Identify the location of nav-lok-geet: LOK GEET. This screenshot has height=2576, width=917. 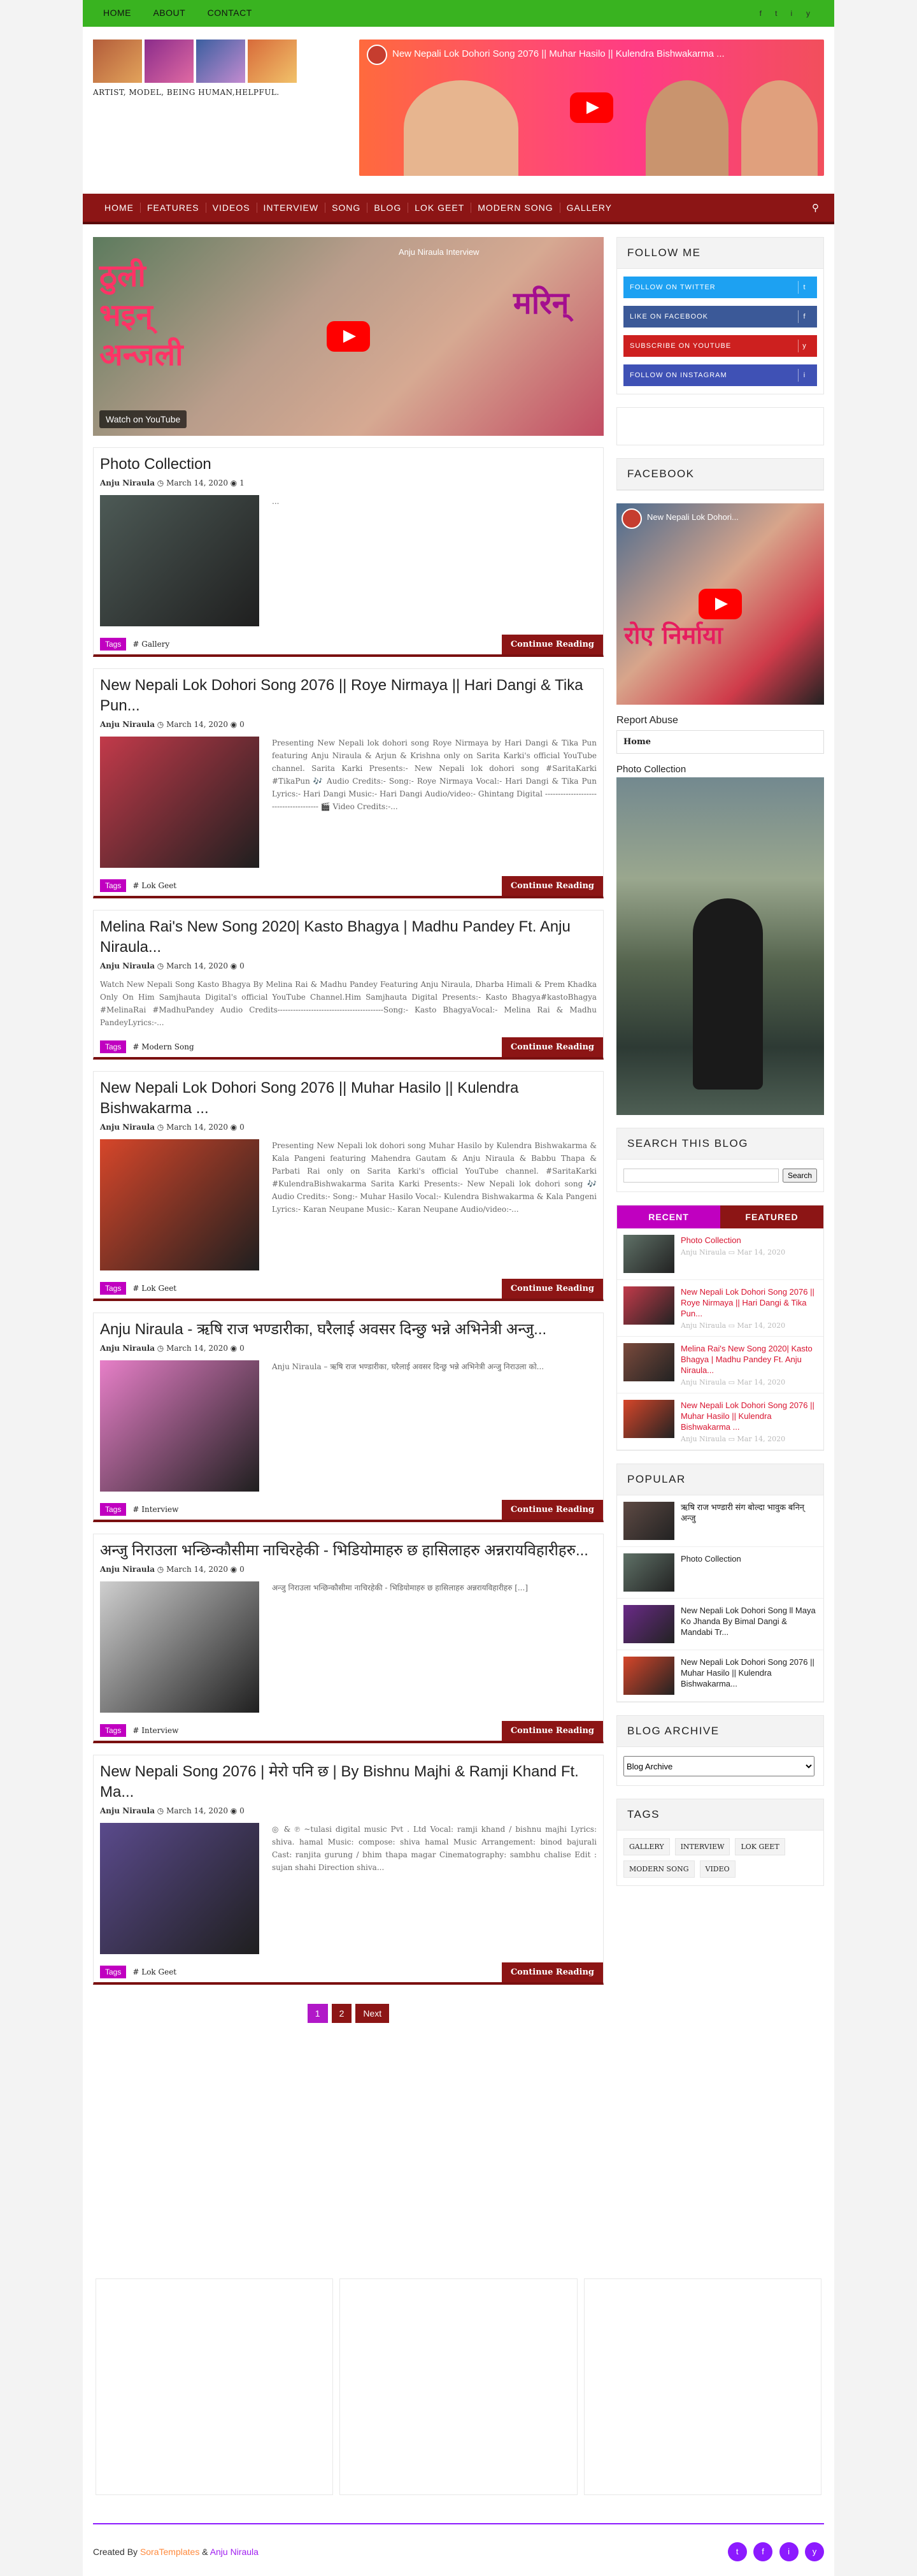
(440, 208).